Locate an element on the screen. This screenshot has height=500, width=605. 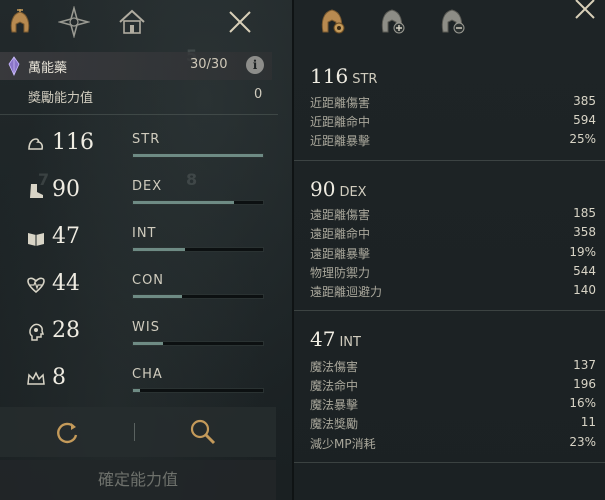
compass-star-icon is located at coordinates (74, 22).